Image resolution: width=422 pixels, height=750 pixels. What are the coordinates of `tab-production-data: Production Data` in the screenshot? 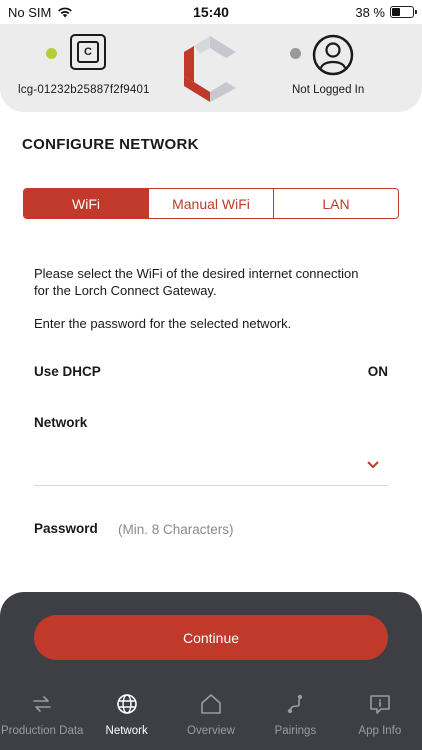 It's located at (42, 719).